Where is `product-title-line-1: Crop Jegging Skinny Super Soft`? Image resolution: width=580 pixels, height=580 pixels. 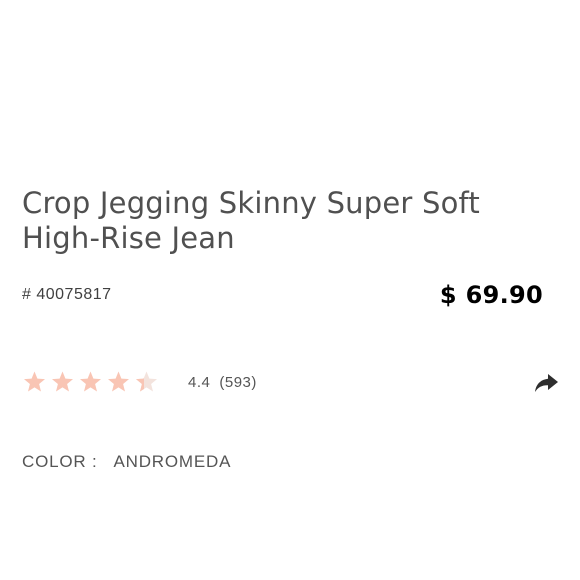
product-title-line-1: Crop Jegging Skinny Super Soft is located at coordinates (251, 203).